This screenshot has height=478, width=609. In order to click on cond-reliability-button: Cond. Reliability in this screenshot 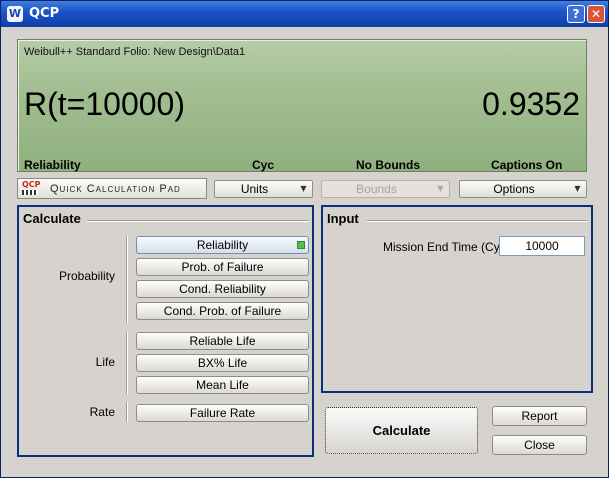, I will do `click(222, 289)`.